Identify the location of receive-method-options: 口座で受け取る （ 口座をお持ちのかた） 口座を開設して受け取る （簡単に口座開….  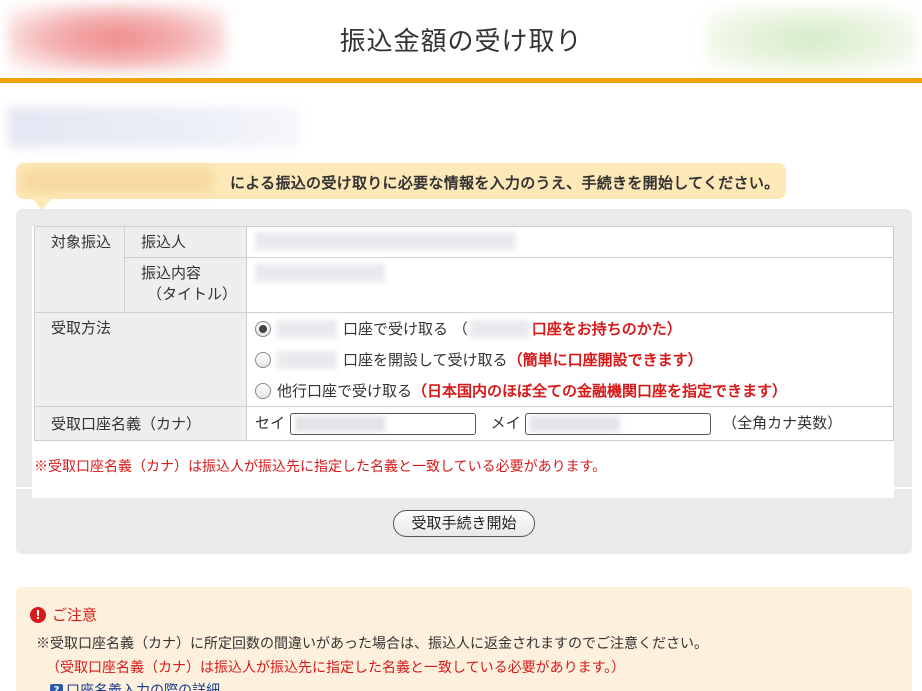
(570, 359).